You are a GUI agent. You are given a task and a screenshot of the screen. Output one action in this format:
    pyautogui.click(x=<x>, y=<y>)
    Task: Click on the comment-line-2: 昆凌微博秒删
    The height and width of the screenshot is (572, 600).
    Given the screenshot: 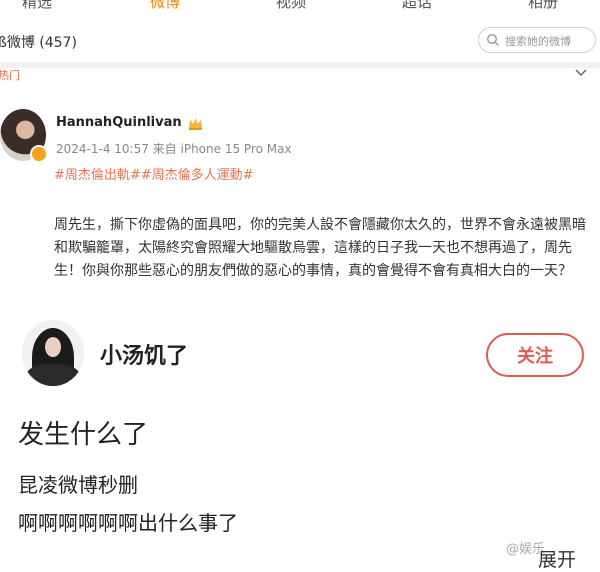 What is the action you would take?
    pyautogui.click(x=78, y=485)
    